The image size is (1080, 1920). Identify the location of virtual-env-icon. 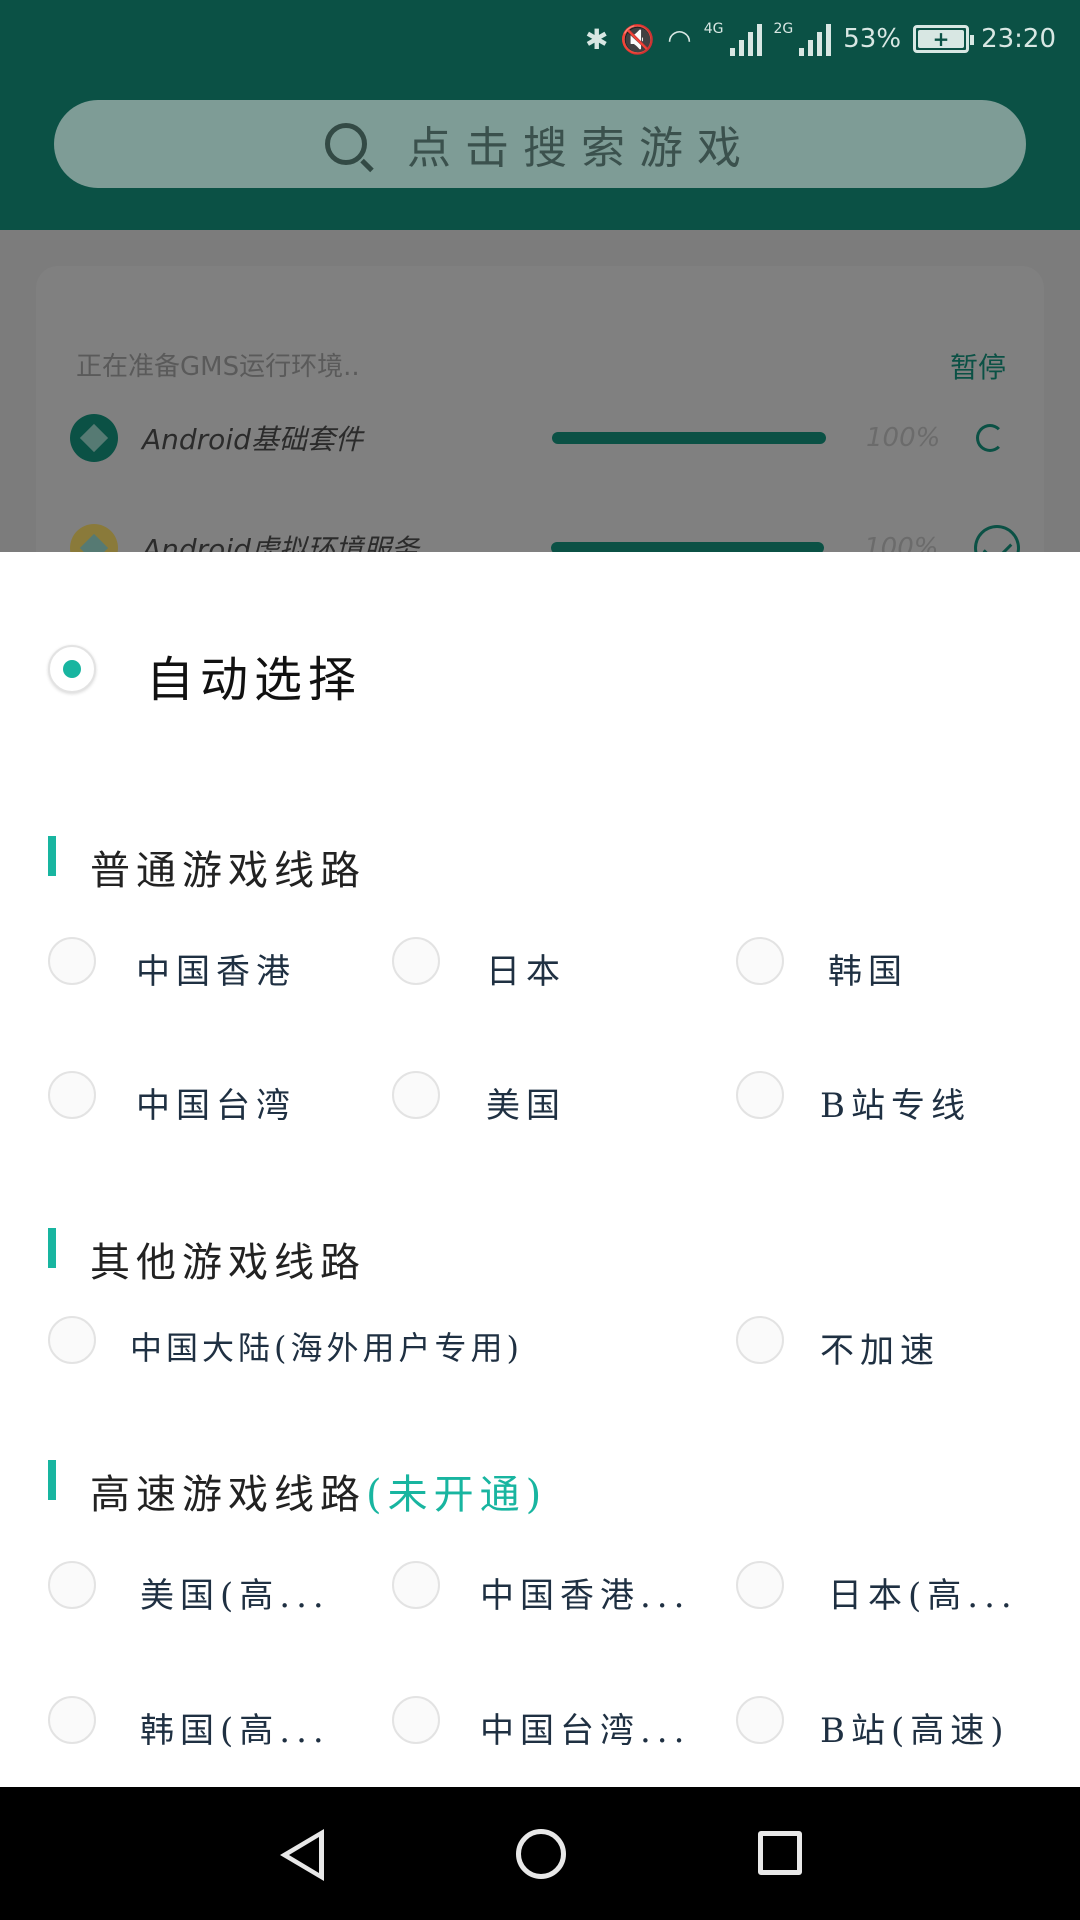
(94, 538).